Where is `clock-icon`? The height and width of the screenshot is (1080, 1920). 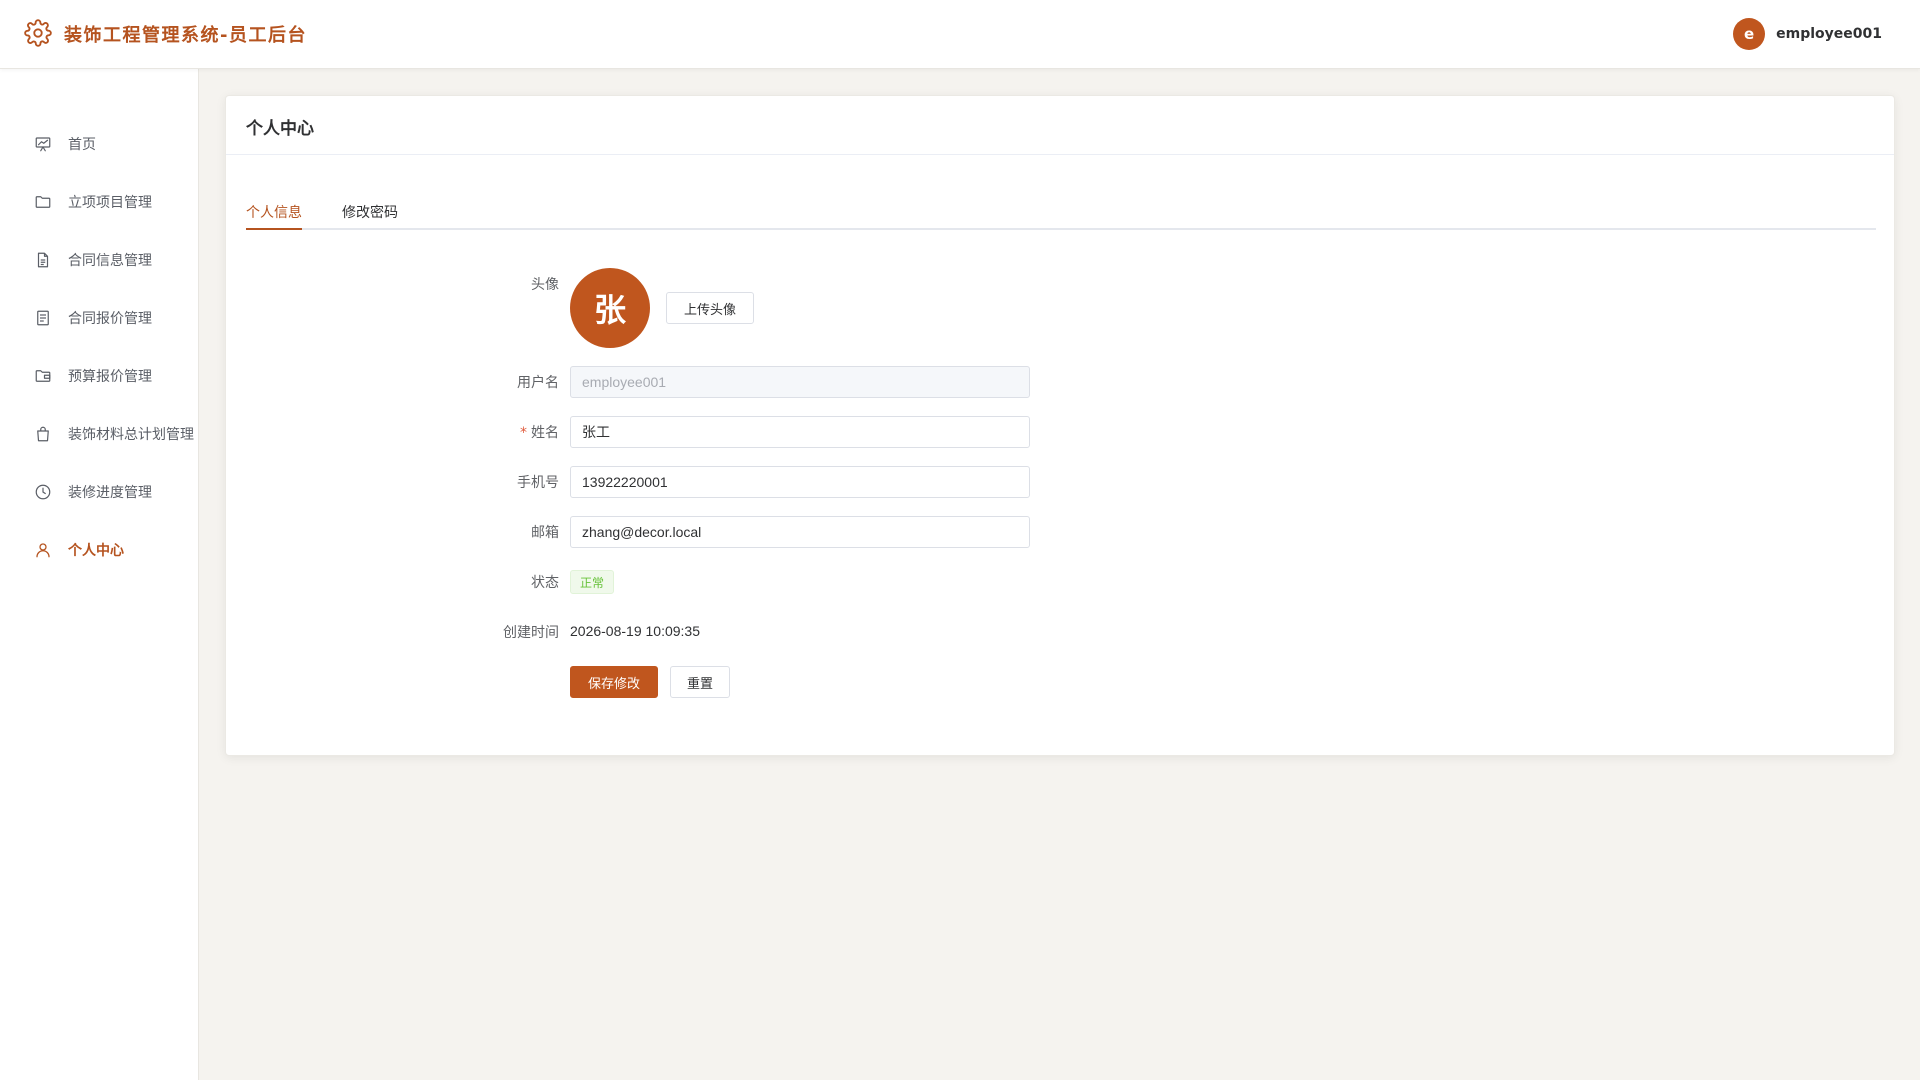 clock-icon is located at coordinates (43, 492).